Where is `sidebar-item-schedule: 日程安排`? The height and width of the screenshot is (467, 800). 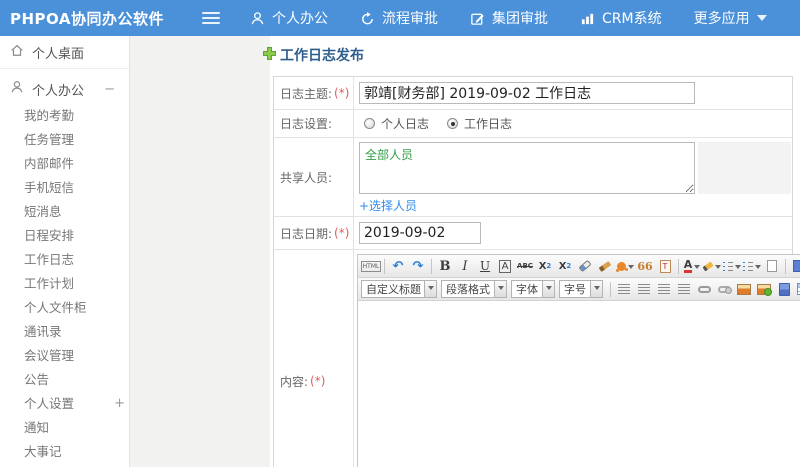 sidebar-item-schedule: 日程安排 is located at coordinates (64, 236).